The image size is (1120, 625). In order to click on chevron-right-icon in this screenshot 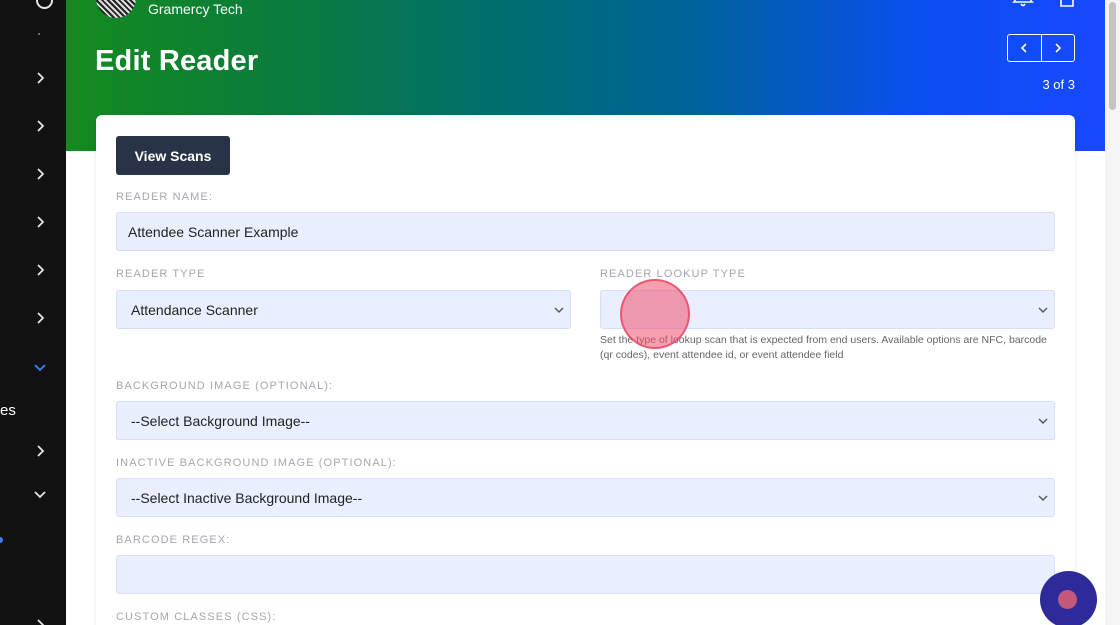, I will do `click(1058, 48)`.